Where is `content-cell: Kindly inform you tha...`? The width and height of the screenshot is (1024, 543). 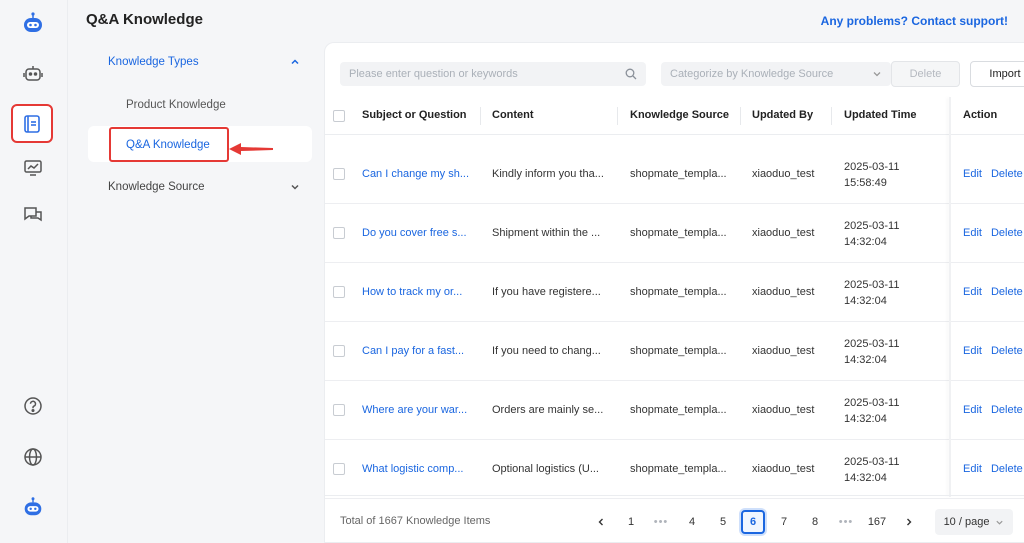 content-cell: Kindly inform you tha... is located at coordinates (548, 174).